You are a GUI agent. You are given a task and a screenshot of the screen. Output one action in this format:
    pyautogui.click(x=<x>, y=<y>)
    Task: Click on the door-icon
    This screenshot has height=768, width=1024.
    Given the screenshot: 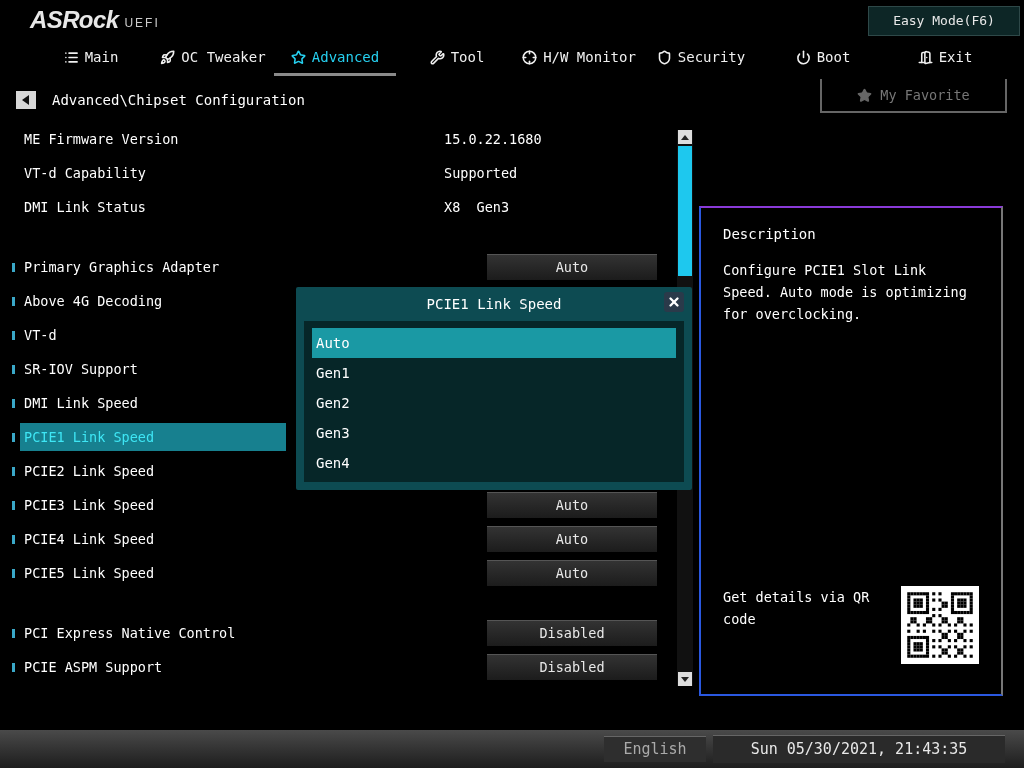 What is the action you would take?
    pyautogui.click(x=925, y=57)
    